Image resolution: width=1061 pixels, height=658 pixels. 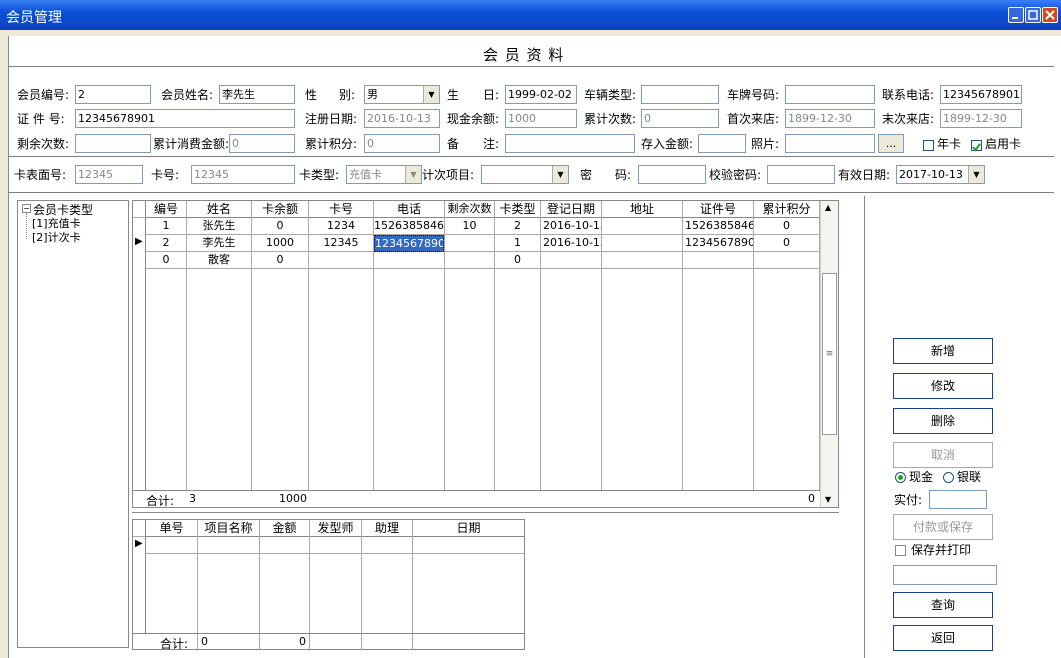 I want to click on tree-item-count: [2]计次卡, so click(x=56, y=237).